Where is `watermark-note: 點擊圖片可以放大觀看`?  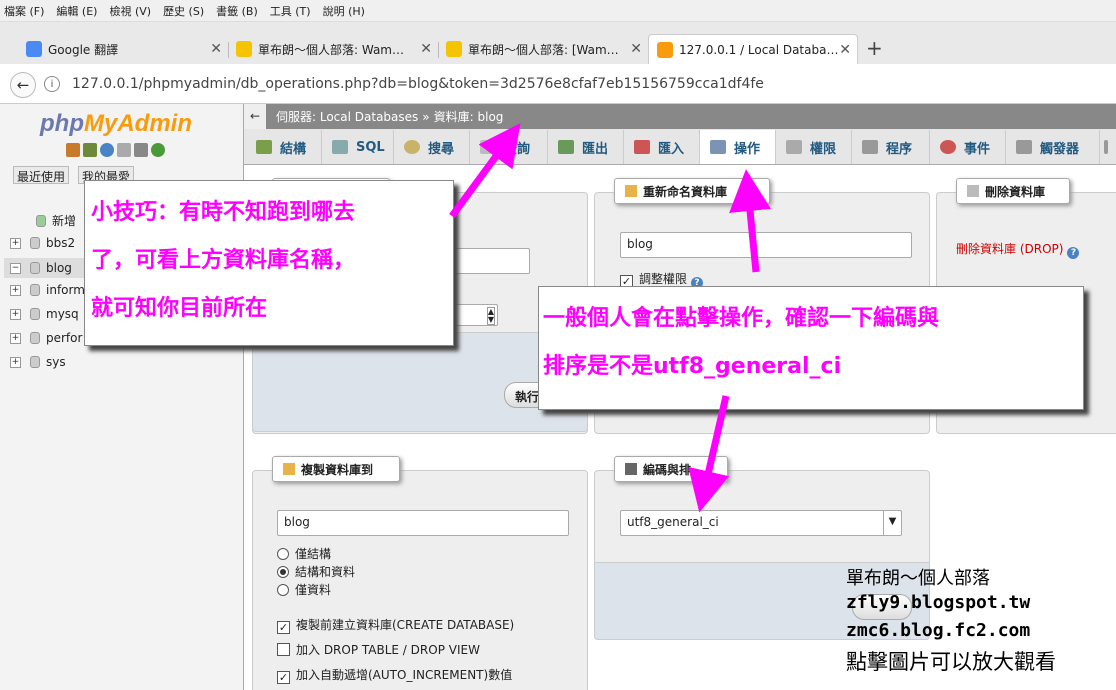
watermark-note: 點擊圖片可以放大觀看 is located at coordinates (951, 662).